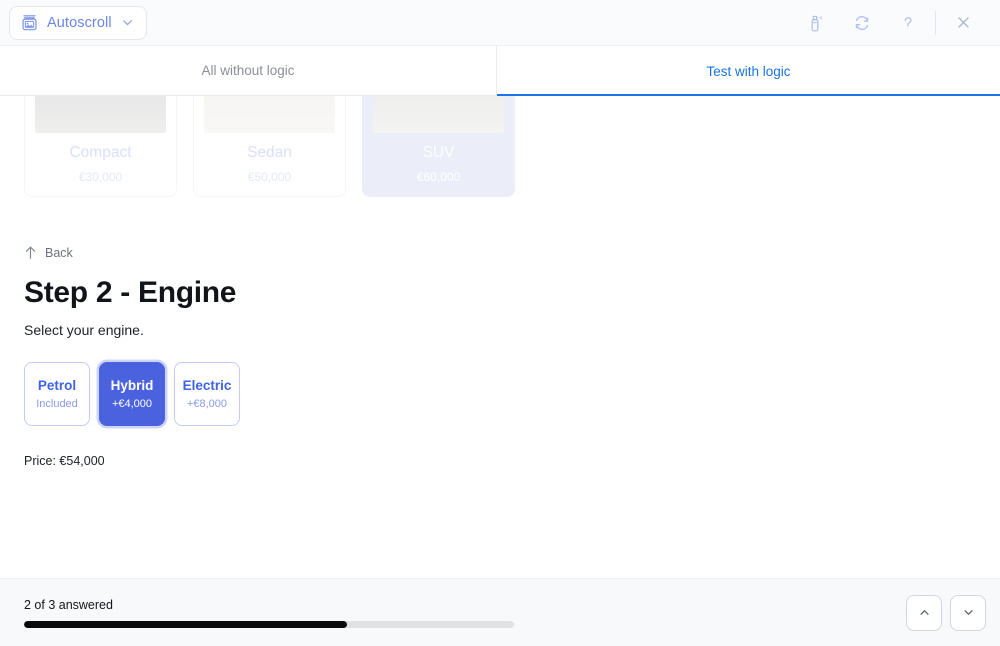  I want to click on autoscroll-dropdown: Autoscroll, so click(78, 22).